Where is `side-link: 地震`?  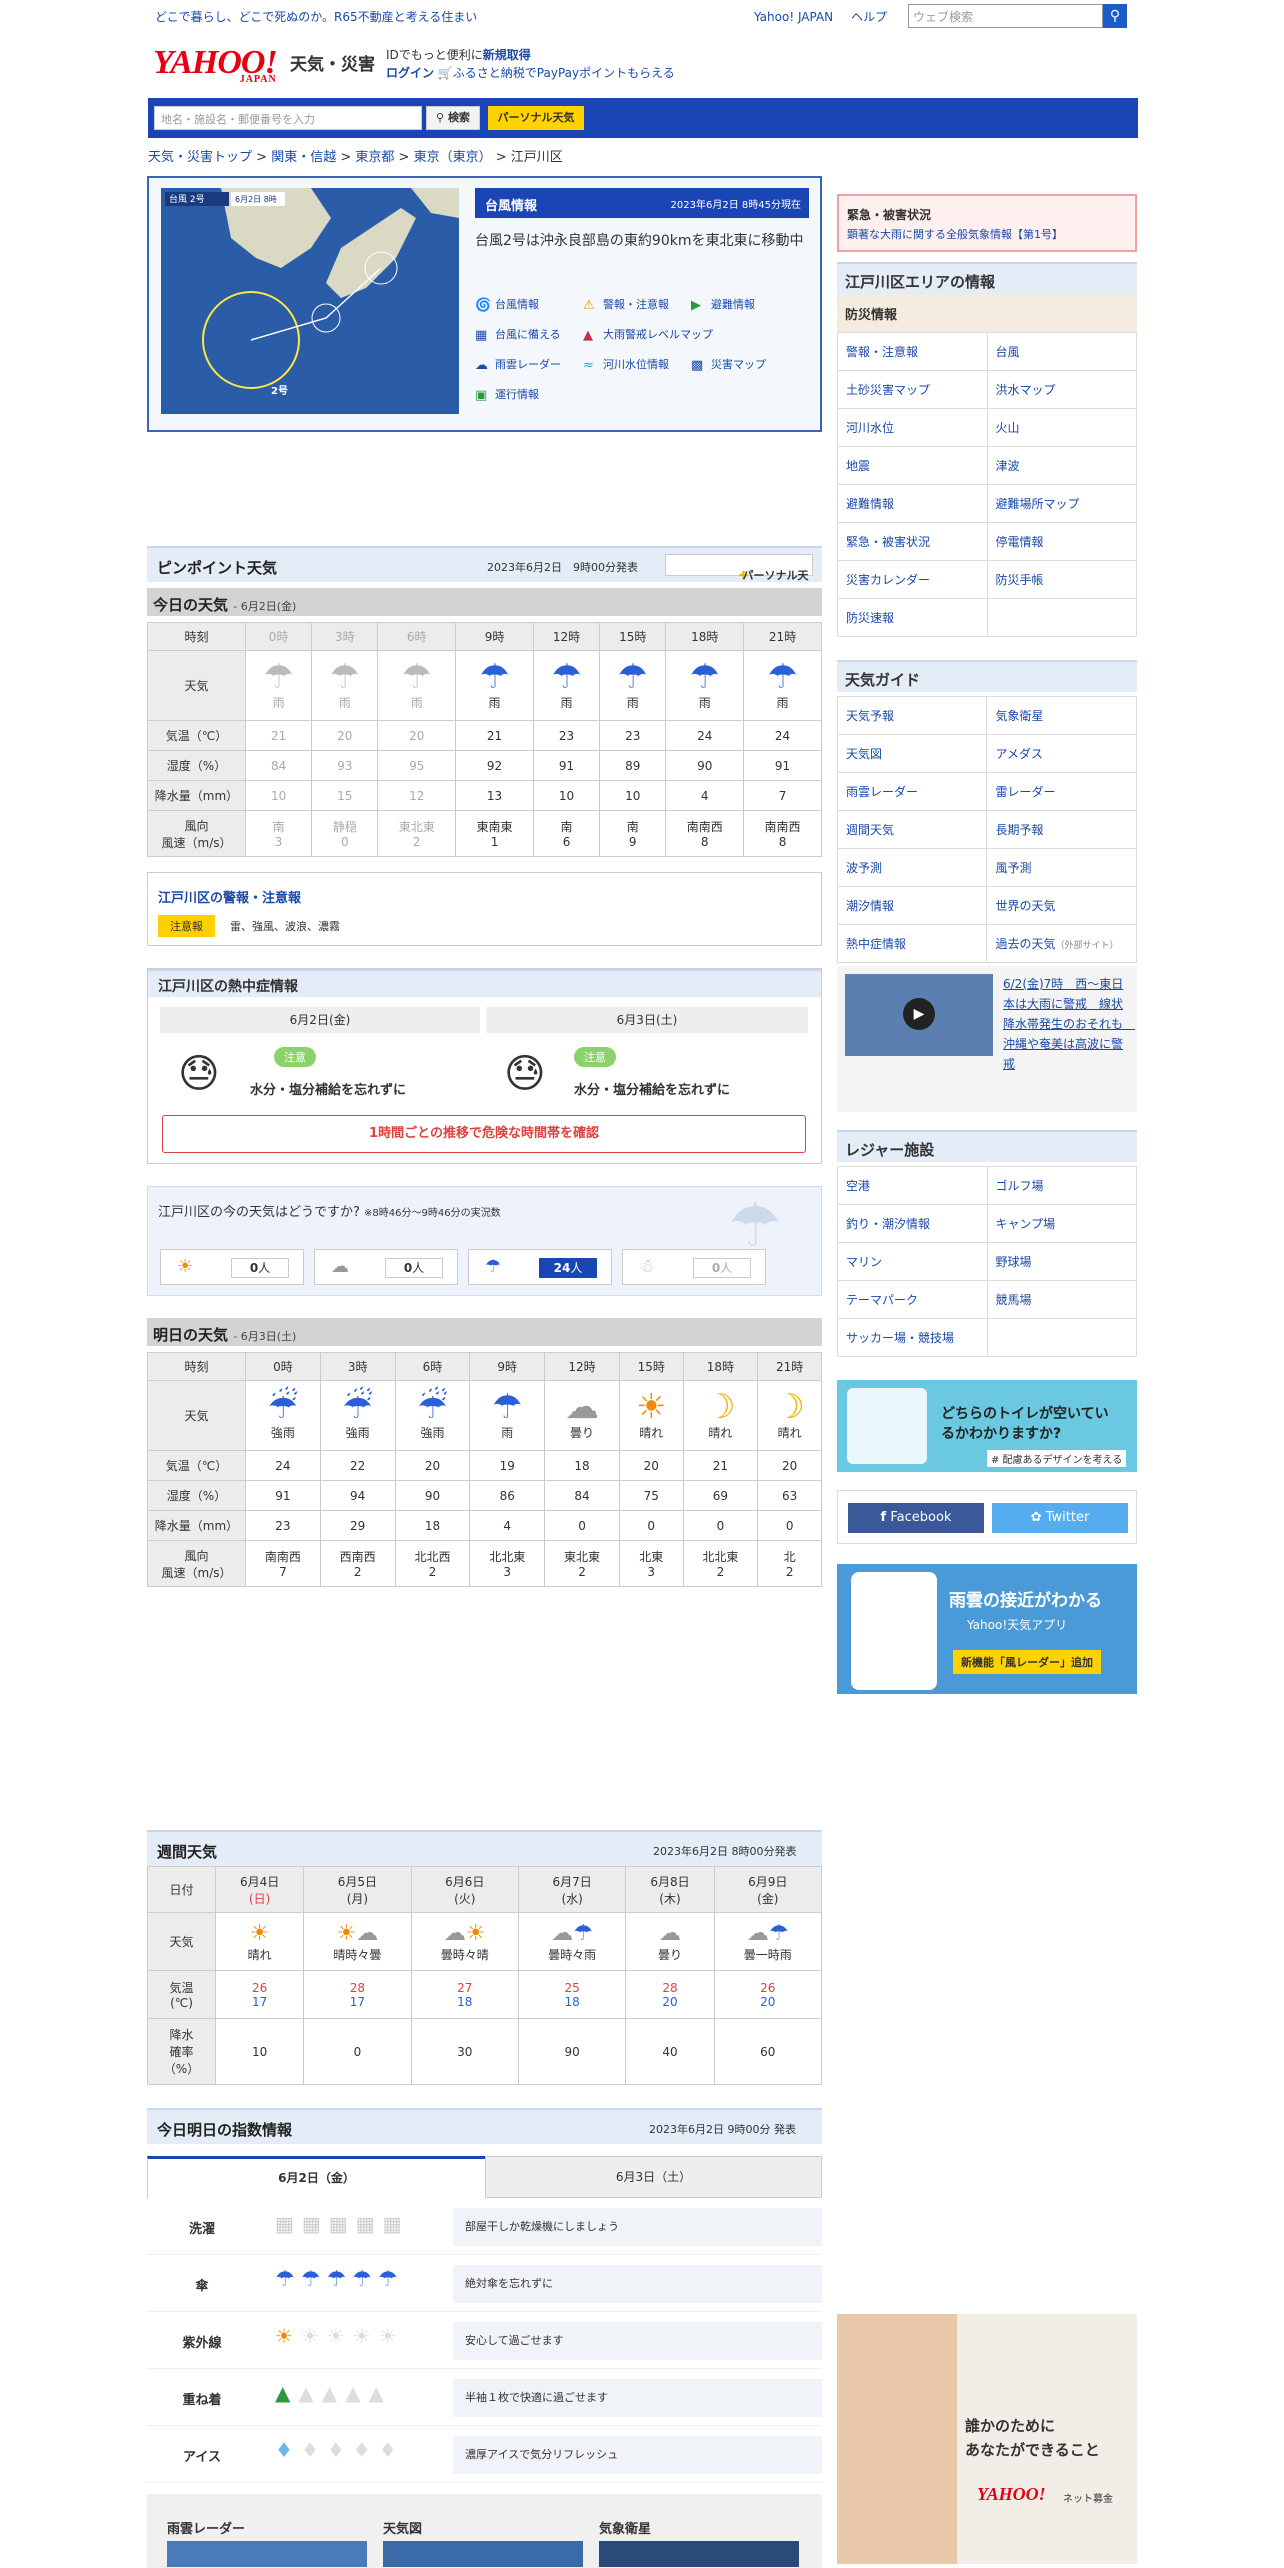 side-link: 地震 is located at coordinates (912, 465).